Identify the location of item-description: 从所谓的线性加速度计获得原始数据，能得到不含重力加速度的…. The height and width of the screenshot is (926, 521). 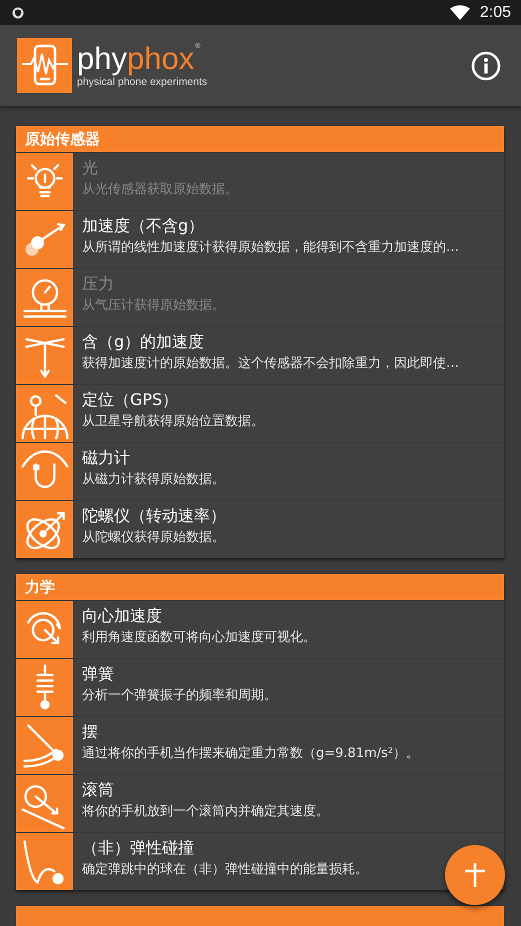
(270, 248).